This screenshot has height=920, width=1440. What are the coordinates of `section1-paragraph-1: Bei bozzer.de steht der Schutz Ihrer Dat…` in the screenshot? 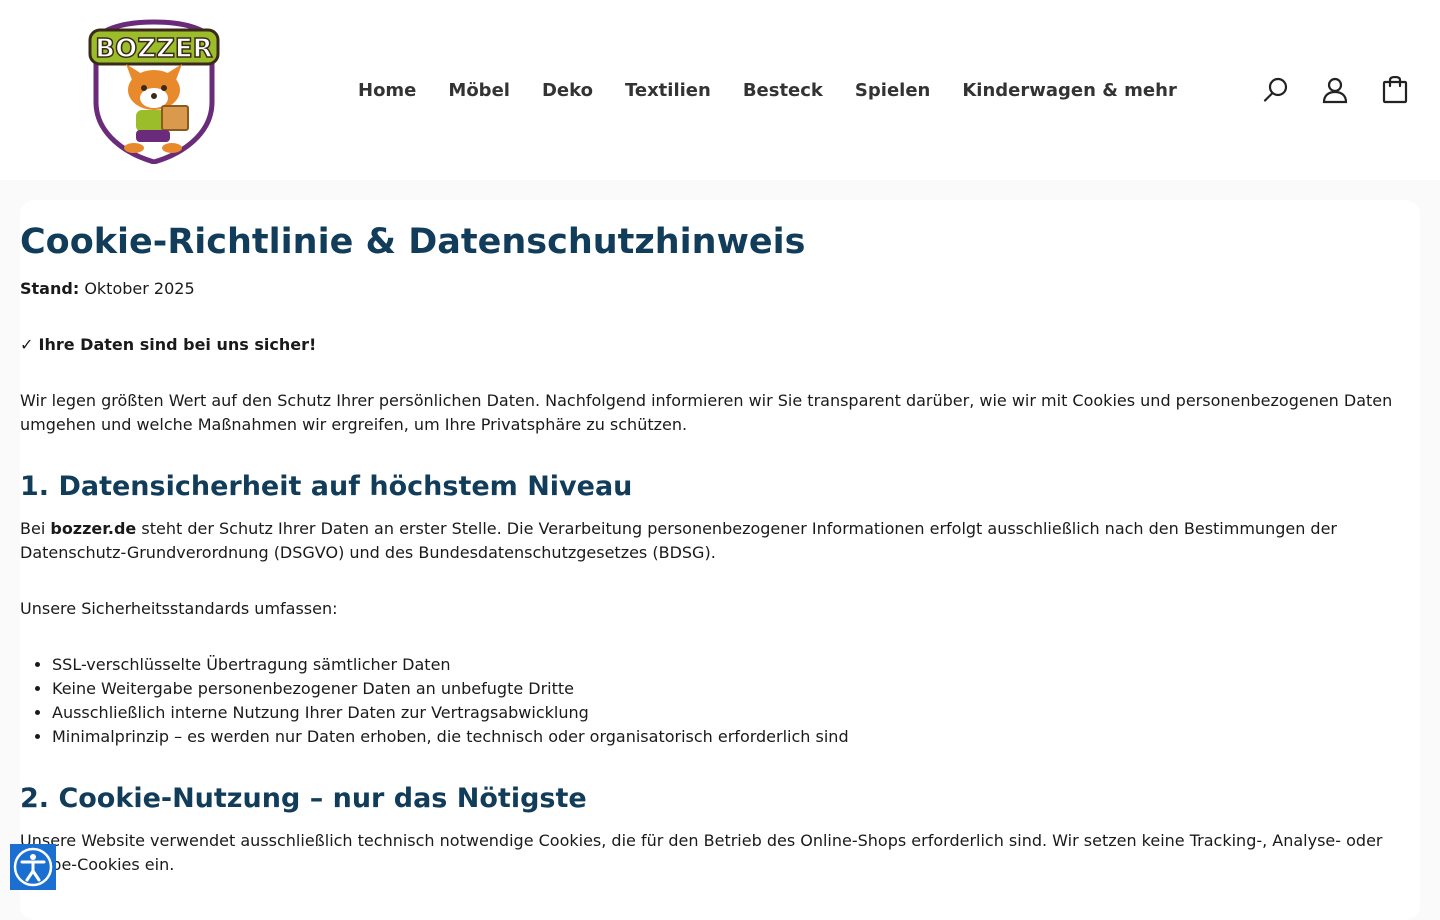 It's located at (715, 541).